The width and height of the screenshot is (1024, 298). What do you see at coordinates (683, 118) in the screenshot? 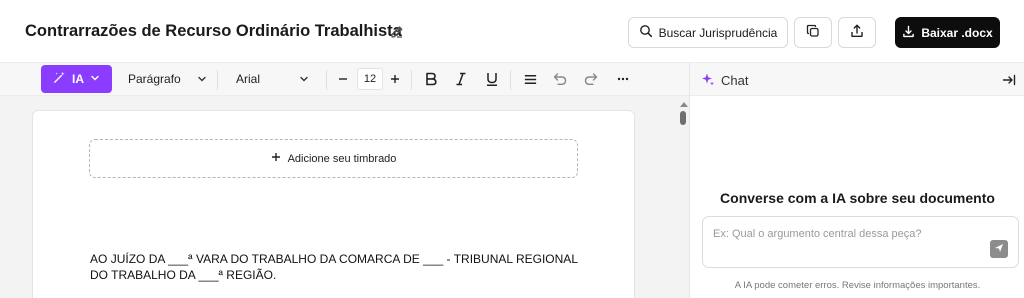
I see `scroll-thumb` at bounding box center [683, 118].